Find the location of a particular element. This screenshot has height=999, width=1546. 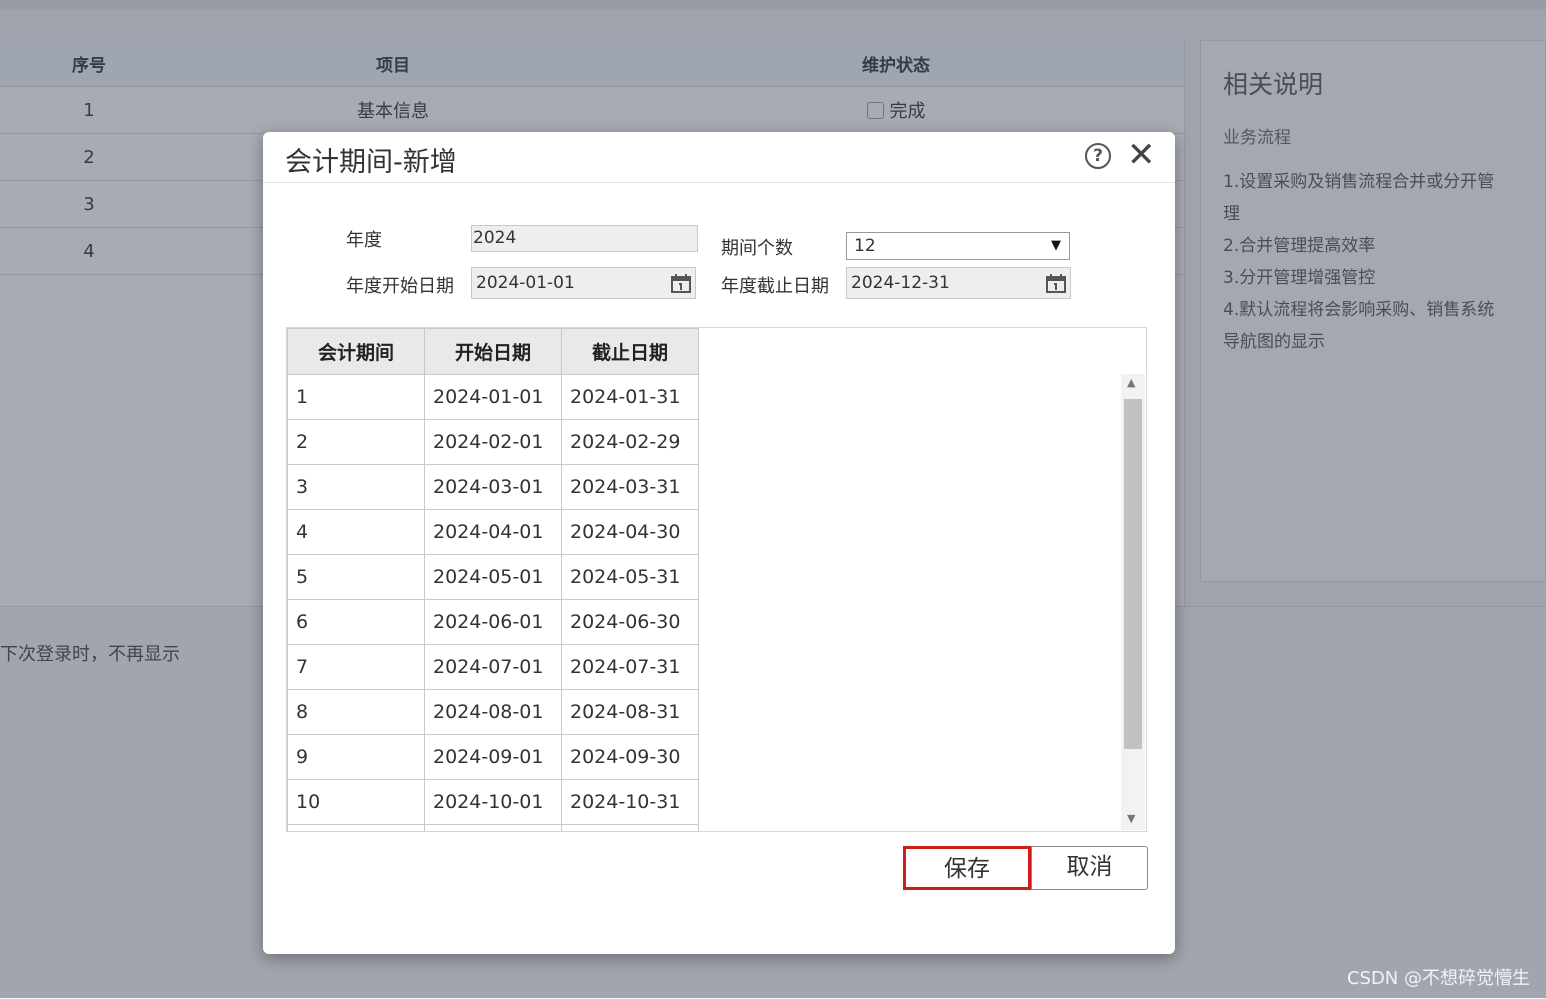

end-cell: 2024-04-30 is located at coordinates (630, 532).